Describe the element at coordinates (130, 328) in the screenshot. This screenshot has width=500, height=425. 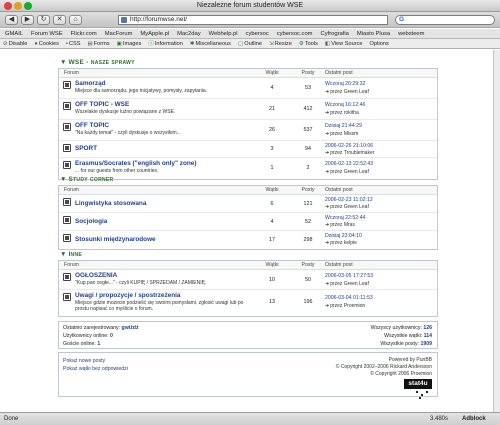
I see `last-registered-user-link: gwiżdż` at that location.